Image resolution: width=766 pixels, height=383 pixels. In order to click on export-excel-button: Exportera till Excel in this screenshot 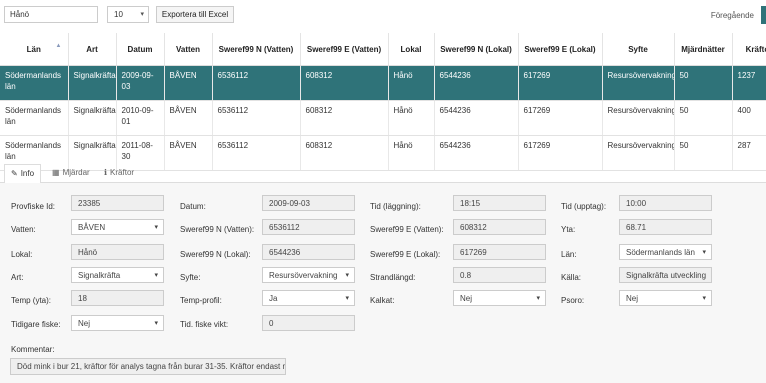, I will do `click(195, 14)`.